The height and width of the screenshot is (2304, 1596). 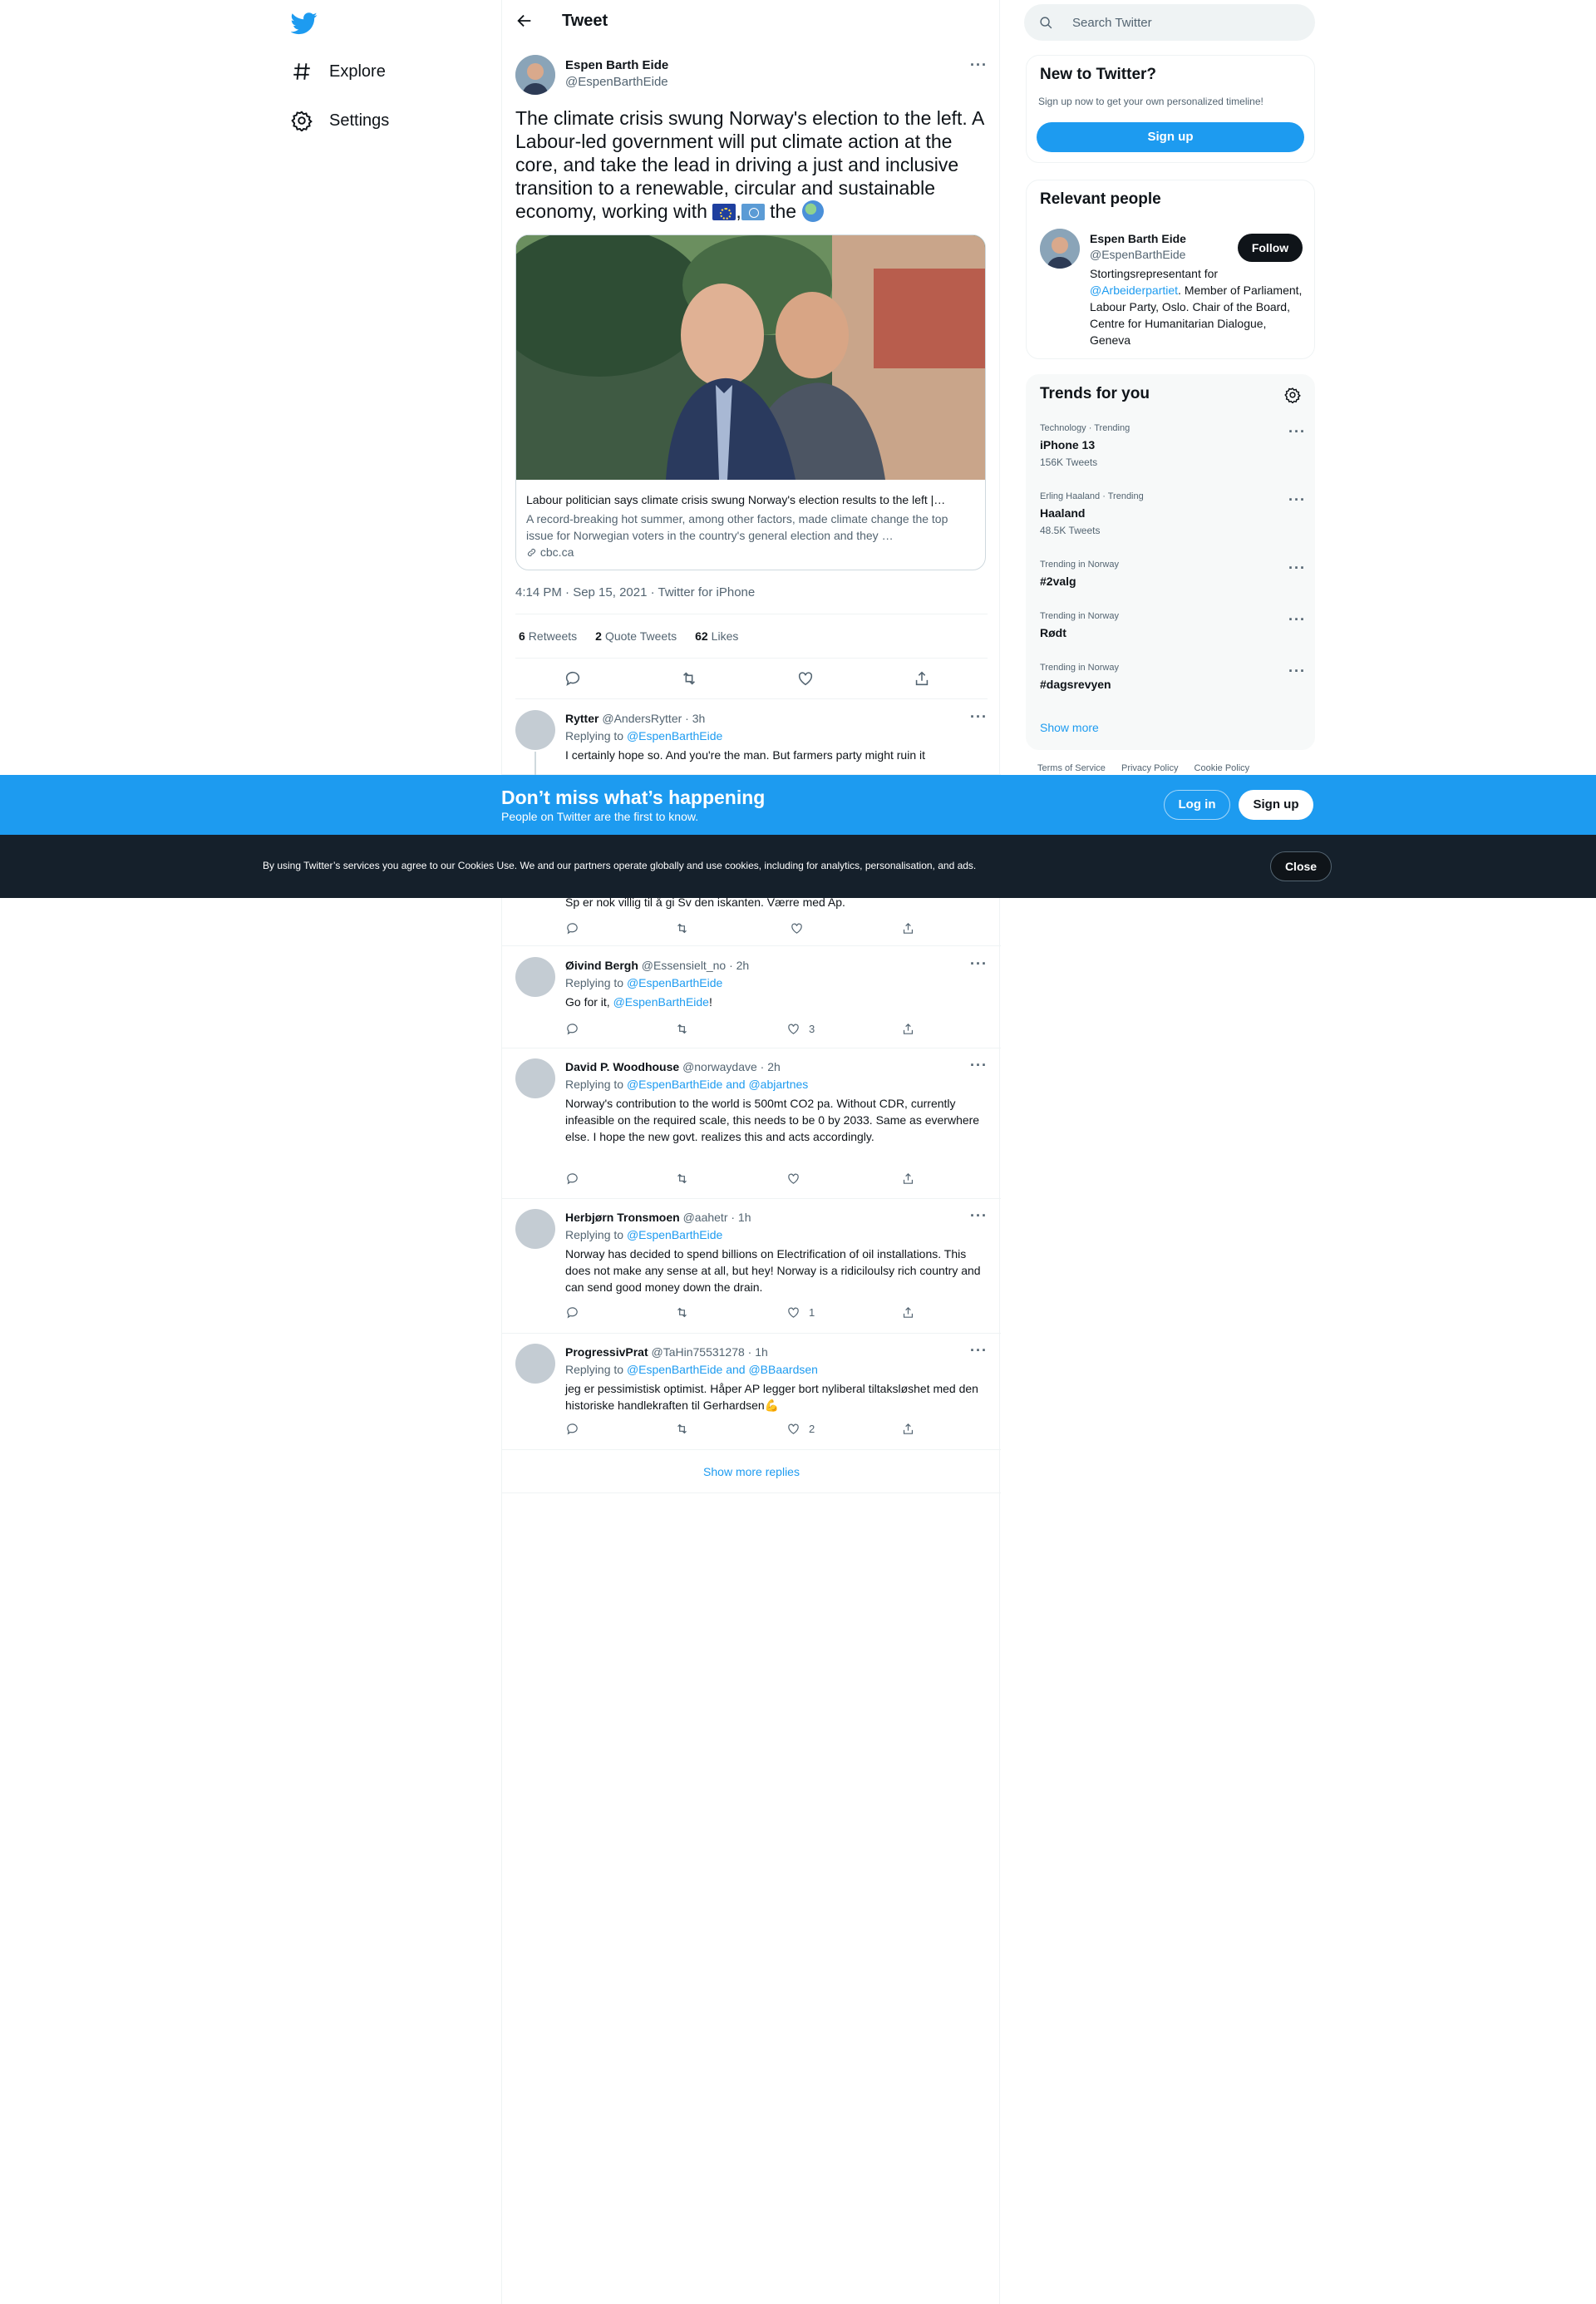 What do you see at coordinates (556, 552) in the screenshot?
I see `card-domain-text: cbc.ca` at bounding box center [556, 552].